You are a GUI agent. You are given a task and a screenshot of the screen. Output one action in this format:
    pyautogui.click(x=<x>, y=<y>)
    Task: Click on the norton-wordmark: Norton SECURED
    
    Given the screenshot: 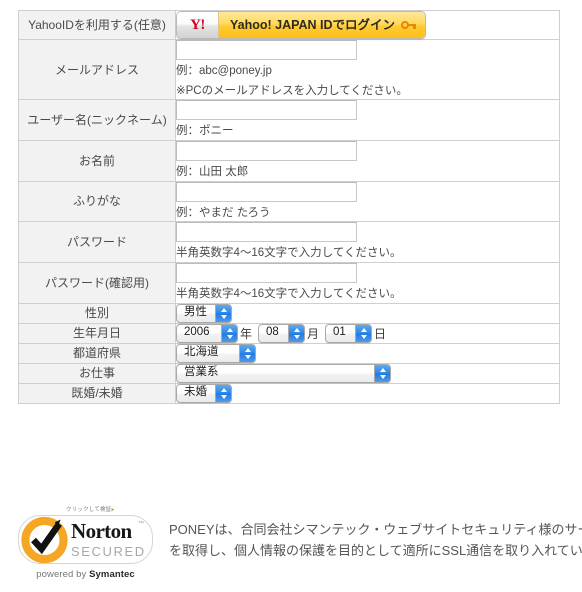 What is the action you would take?
    pyautogui.click(x=108, y=539)
    